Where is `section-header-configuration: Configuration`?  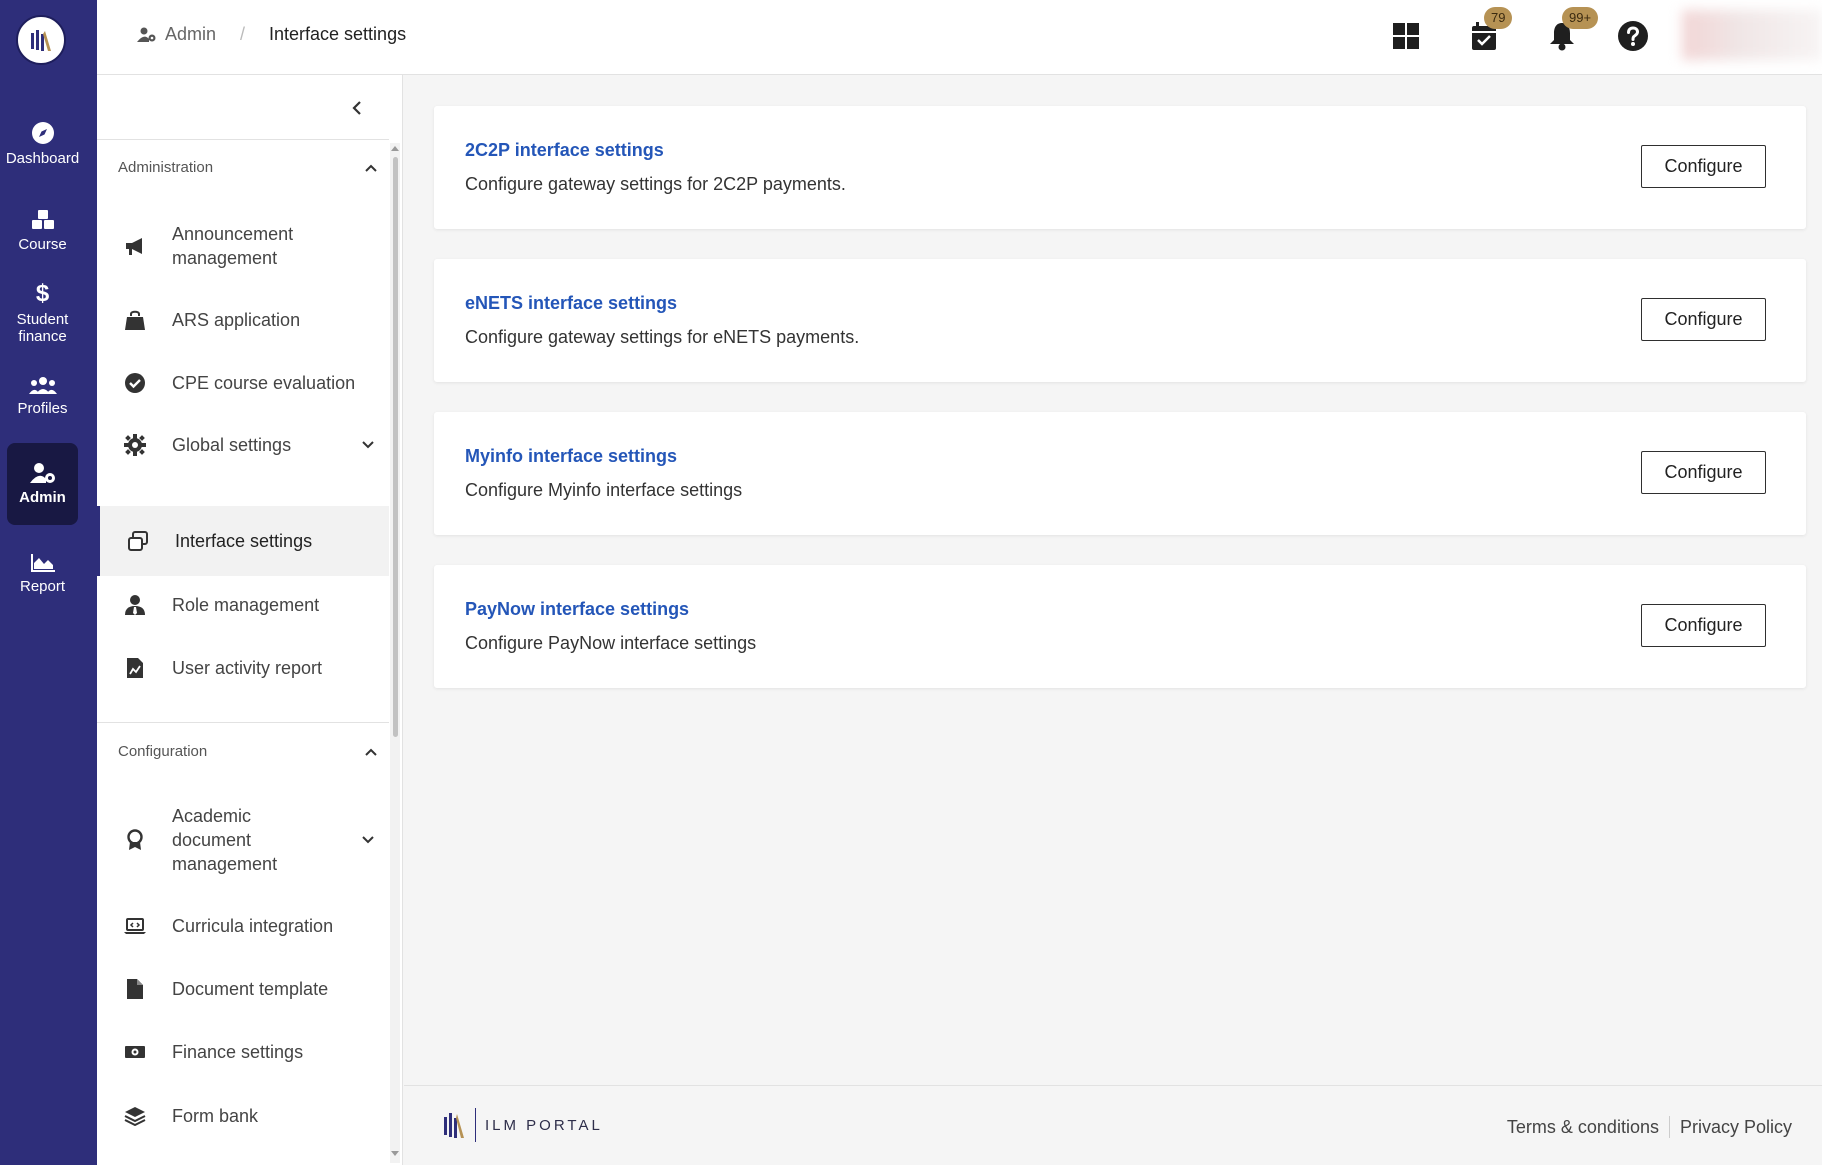
section-header-configuration: Configuration is located at coordinates (248, 751).